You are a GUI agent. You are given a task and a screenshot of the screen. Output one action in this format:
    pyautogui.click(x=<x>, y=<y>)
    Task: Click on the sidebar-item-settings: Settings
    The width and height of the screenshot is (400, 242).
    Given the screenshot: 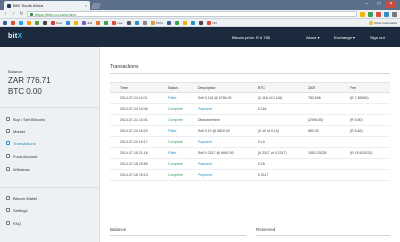 What is the action you would take?
    pyautogui.click(x=50, y=210)
    